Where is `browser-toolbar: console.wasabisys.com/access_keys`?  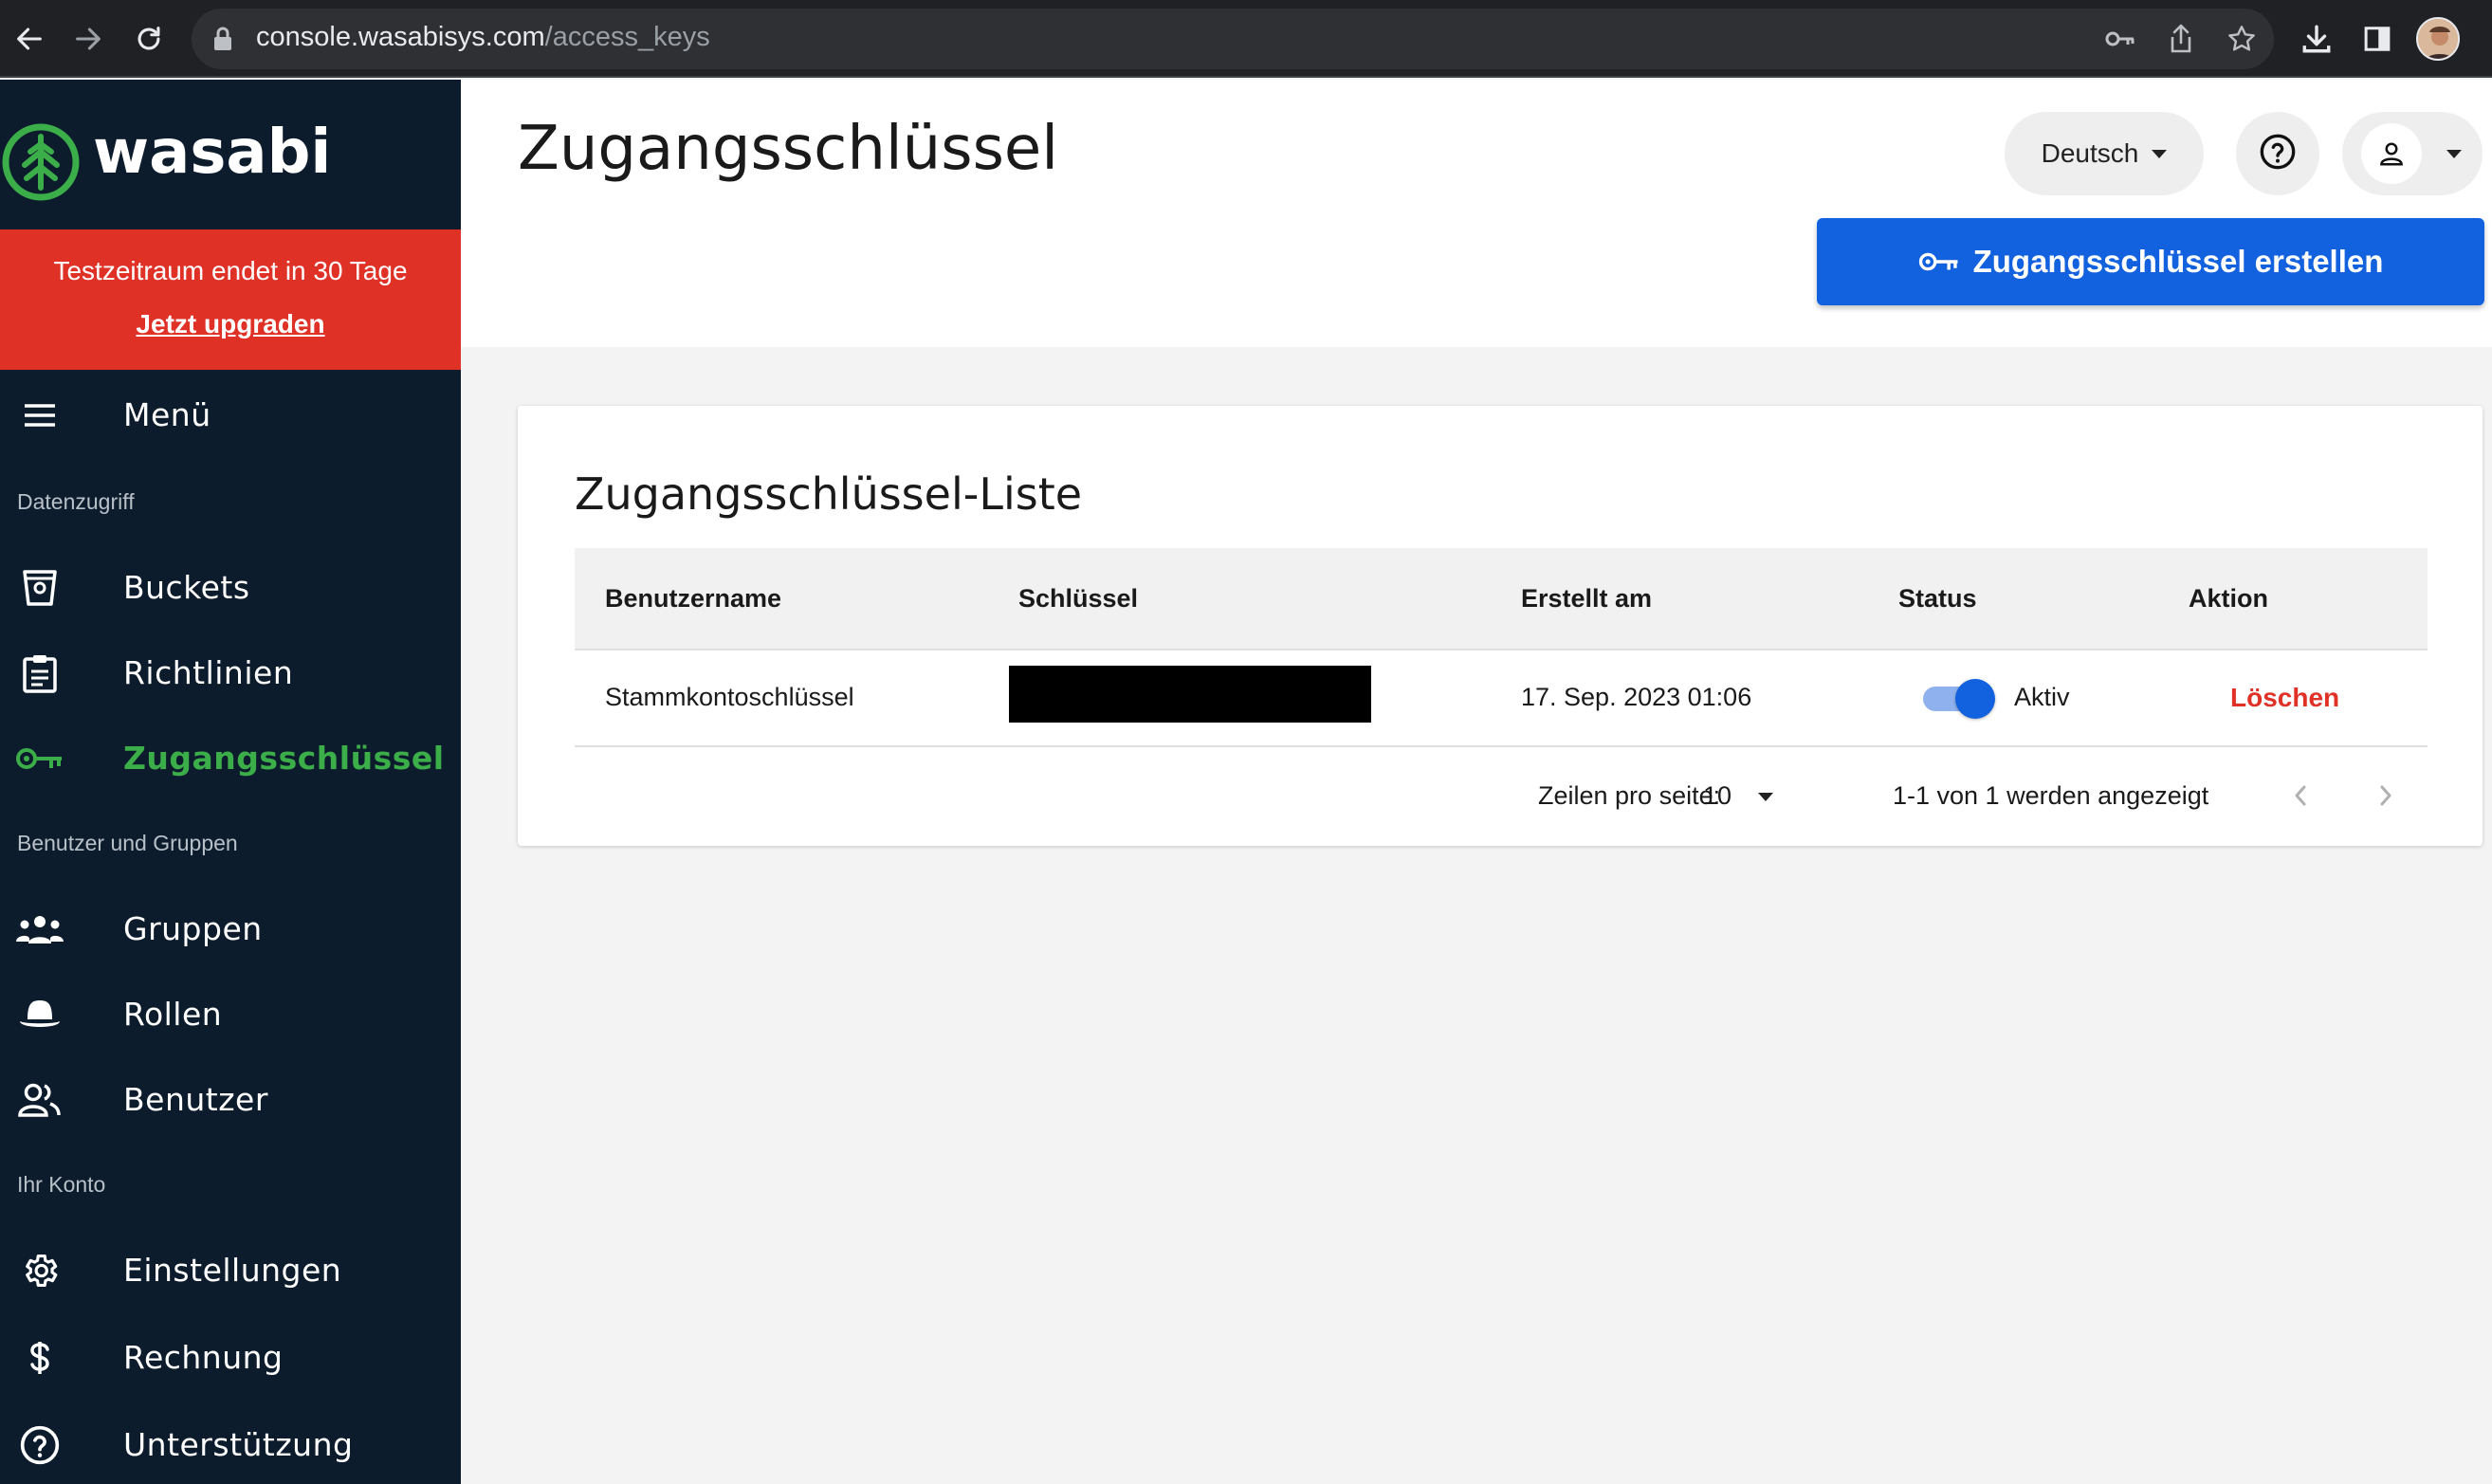 browser-toolbar: console.wasabisys.com/access_keys is located at coordinates (1246, 39).